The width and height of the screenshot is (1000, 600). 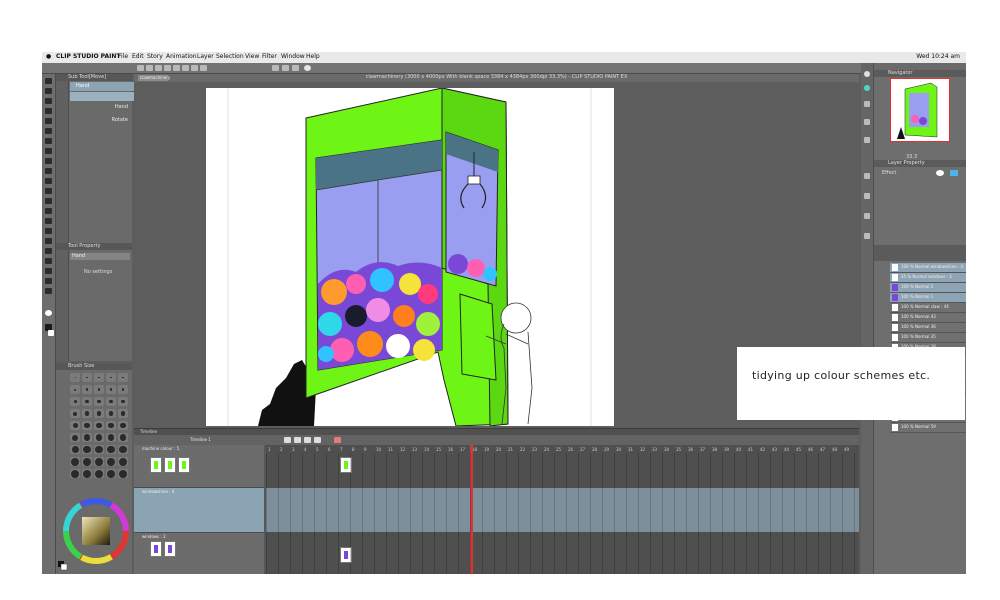 What do you see at coordinates (181, 56) in the screenshot?
I see `menu-animation: Animation` at bounding box center [181, 56].